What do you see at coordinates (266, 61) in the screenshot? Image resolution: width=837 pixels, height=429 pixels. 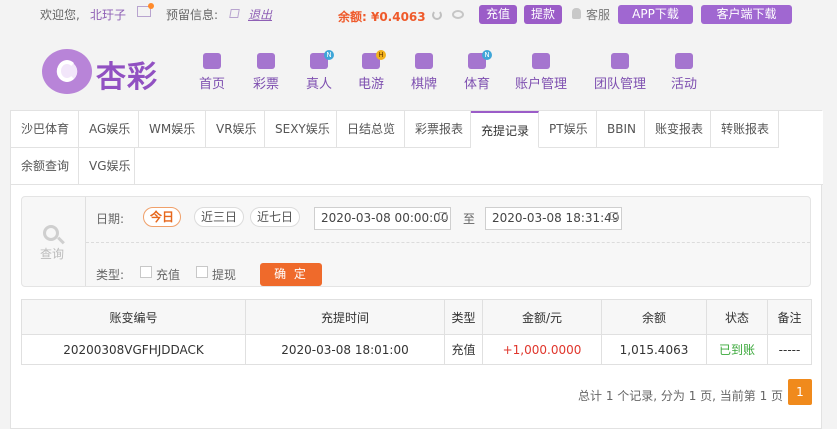 I see `lottery-icon` at bounding box center [266, 61].